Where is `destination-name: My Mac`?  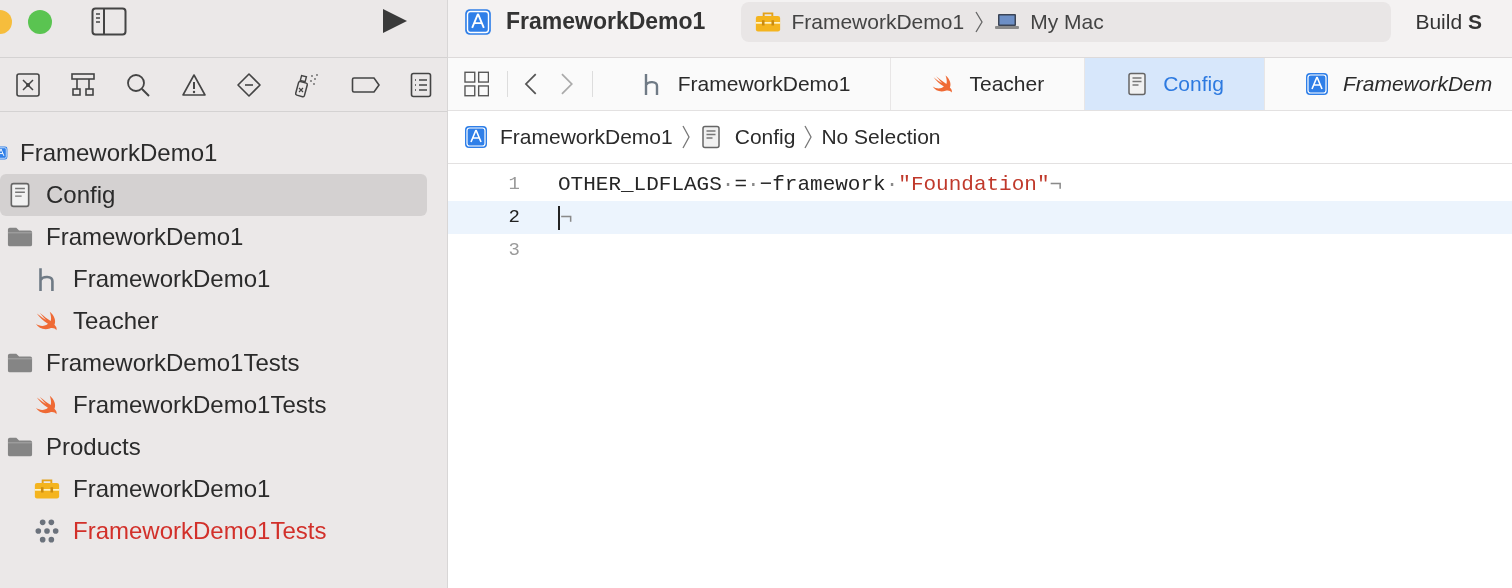 destination-name: My Mac is located at coordinates (1067, 21).